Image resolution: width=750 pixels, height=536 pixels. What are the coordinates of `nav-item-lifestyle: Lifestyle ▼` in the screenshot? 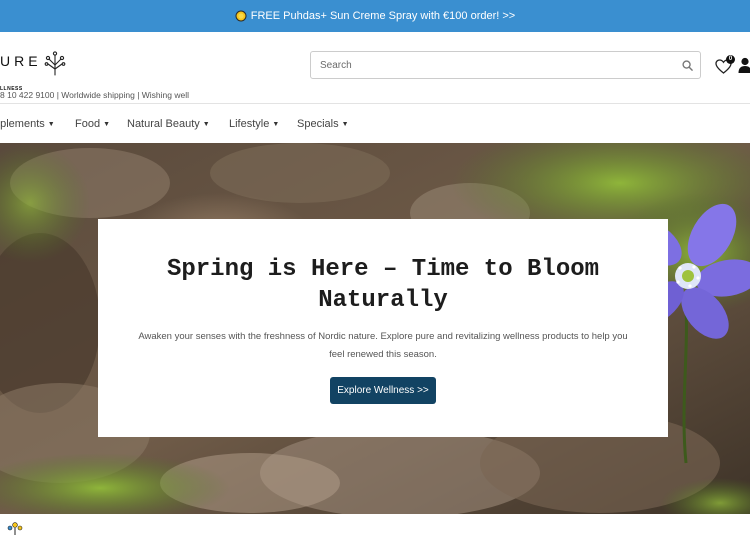 It's located at (254, 124).